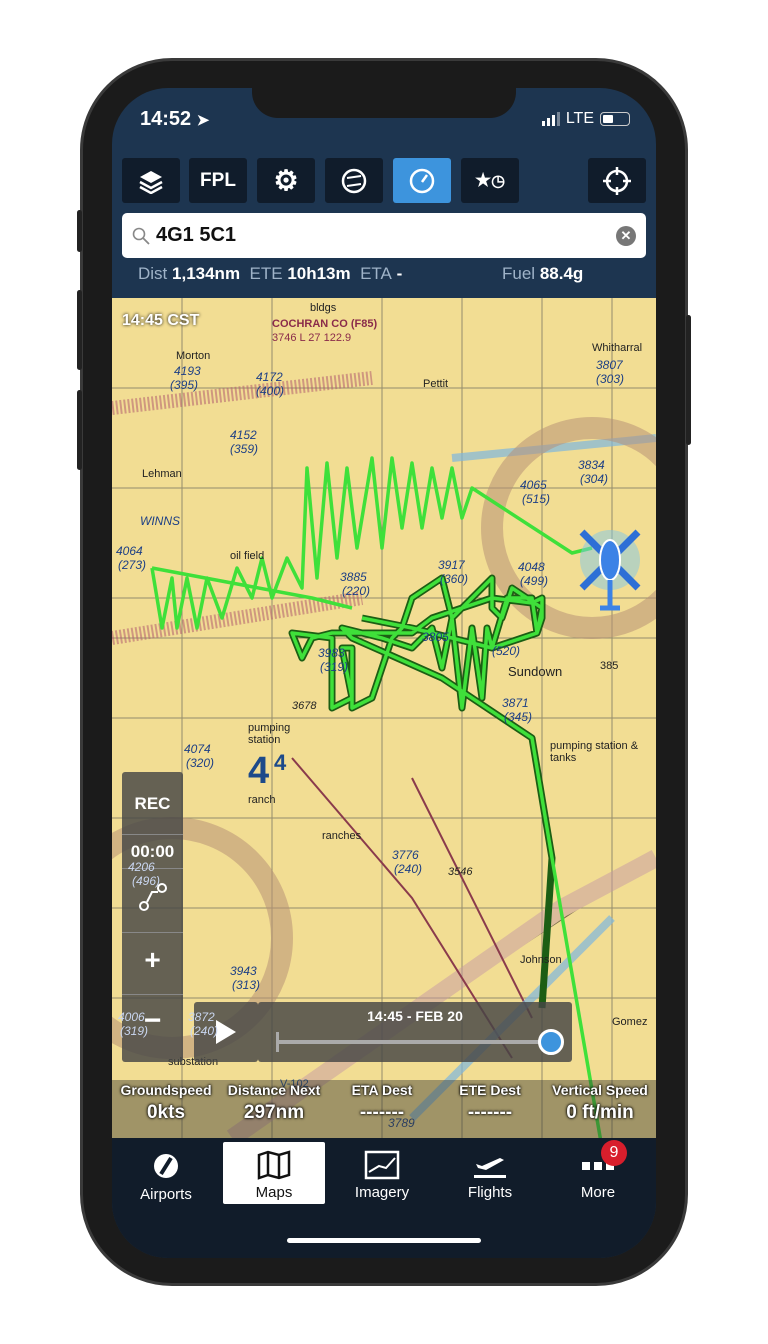 Image resolution: width=768 pixels, height=1344 pixels. Describe the element at coordinates (518, 717) in the screenshot. I see `map-label: (345)` at that location.